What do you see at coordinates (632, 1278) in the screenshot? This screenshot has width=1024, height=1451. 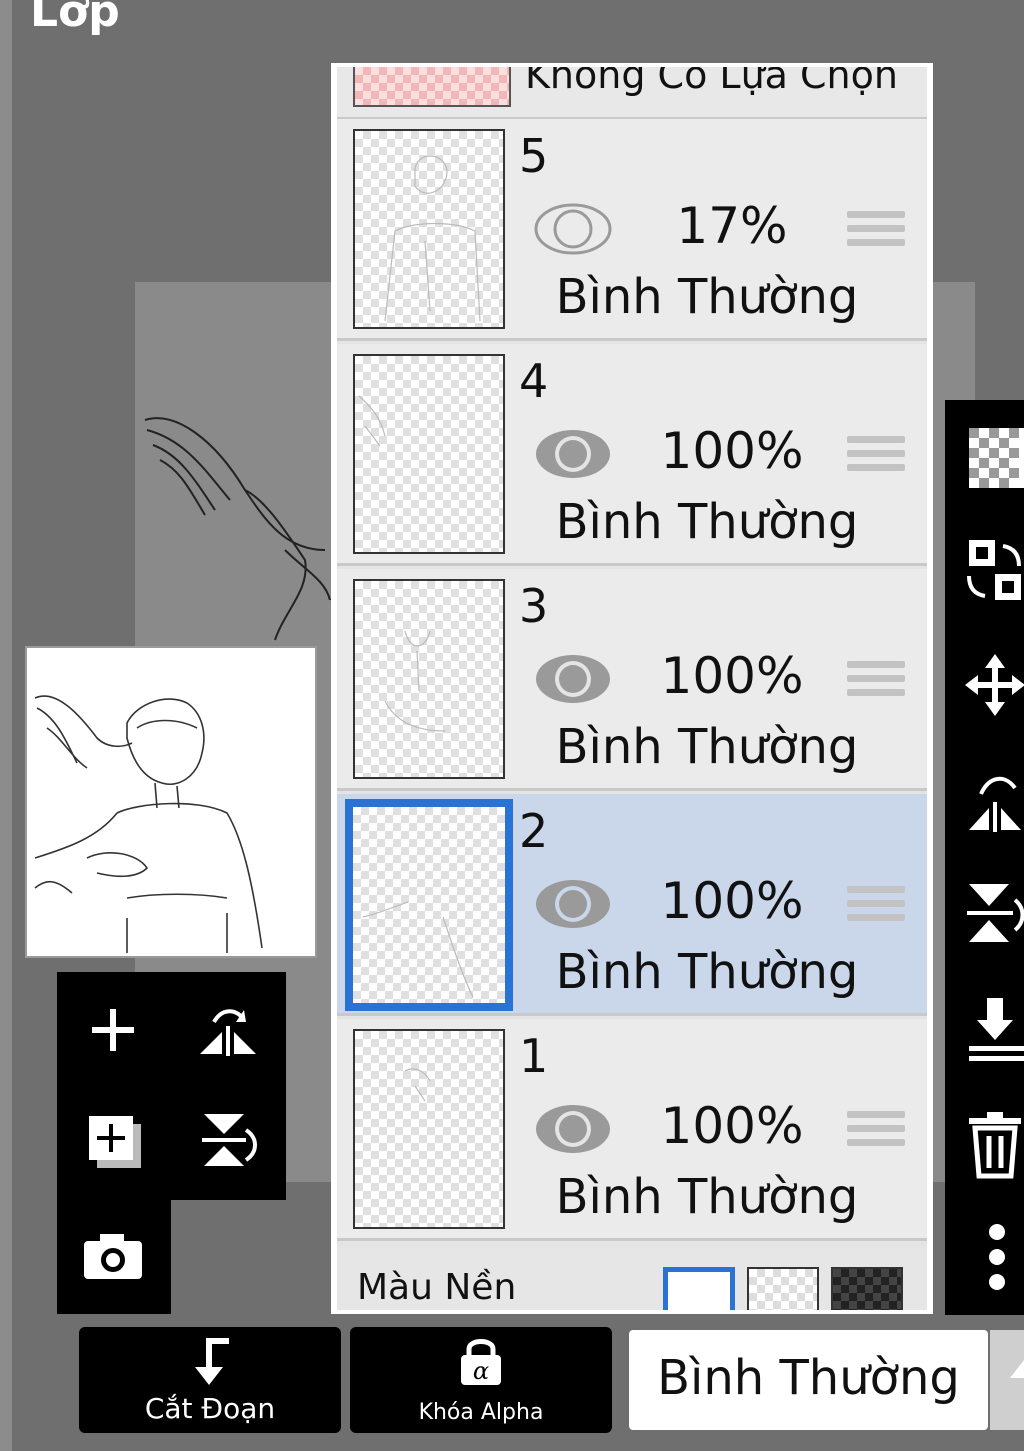 I see `background-color-row: Màu Nền` at bounding box center [632, 1278].